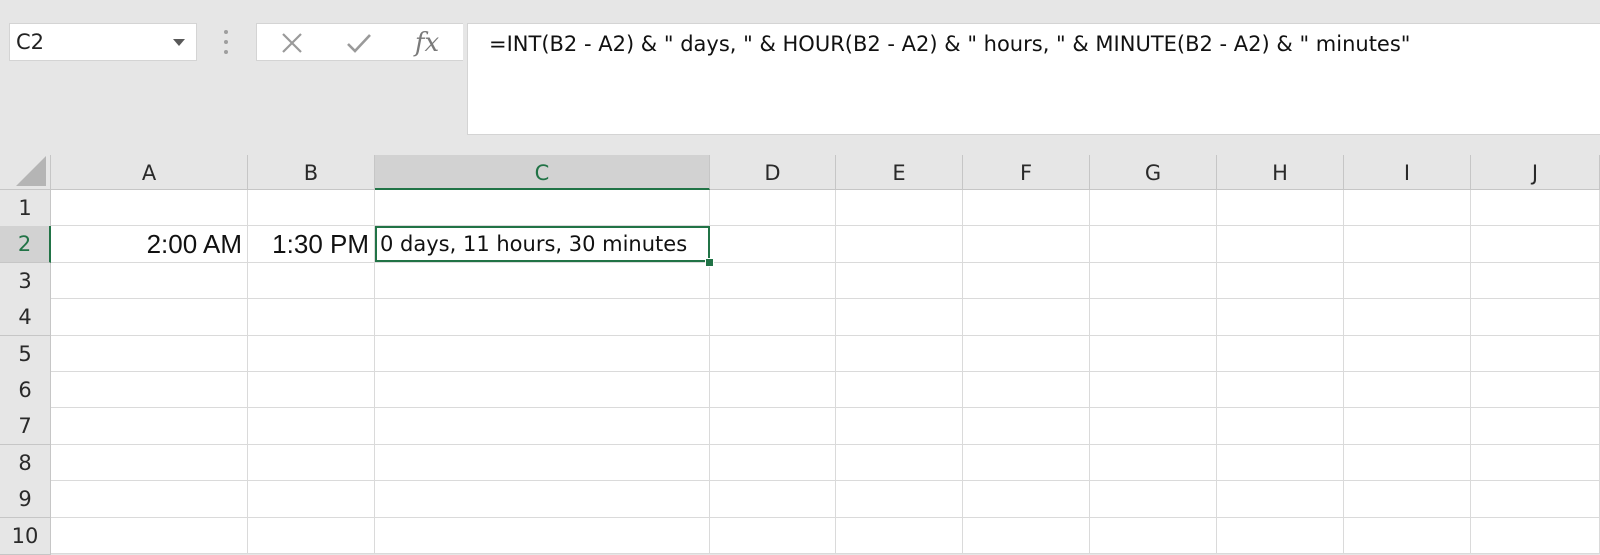  Describe the element at coordinates (25, 354) in the screenshot. I see `row-header-5: 5` at that location.